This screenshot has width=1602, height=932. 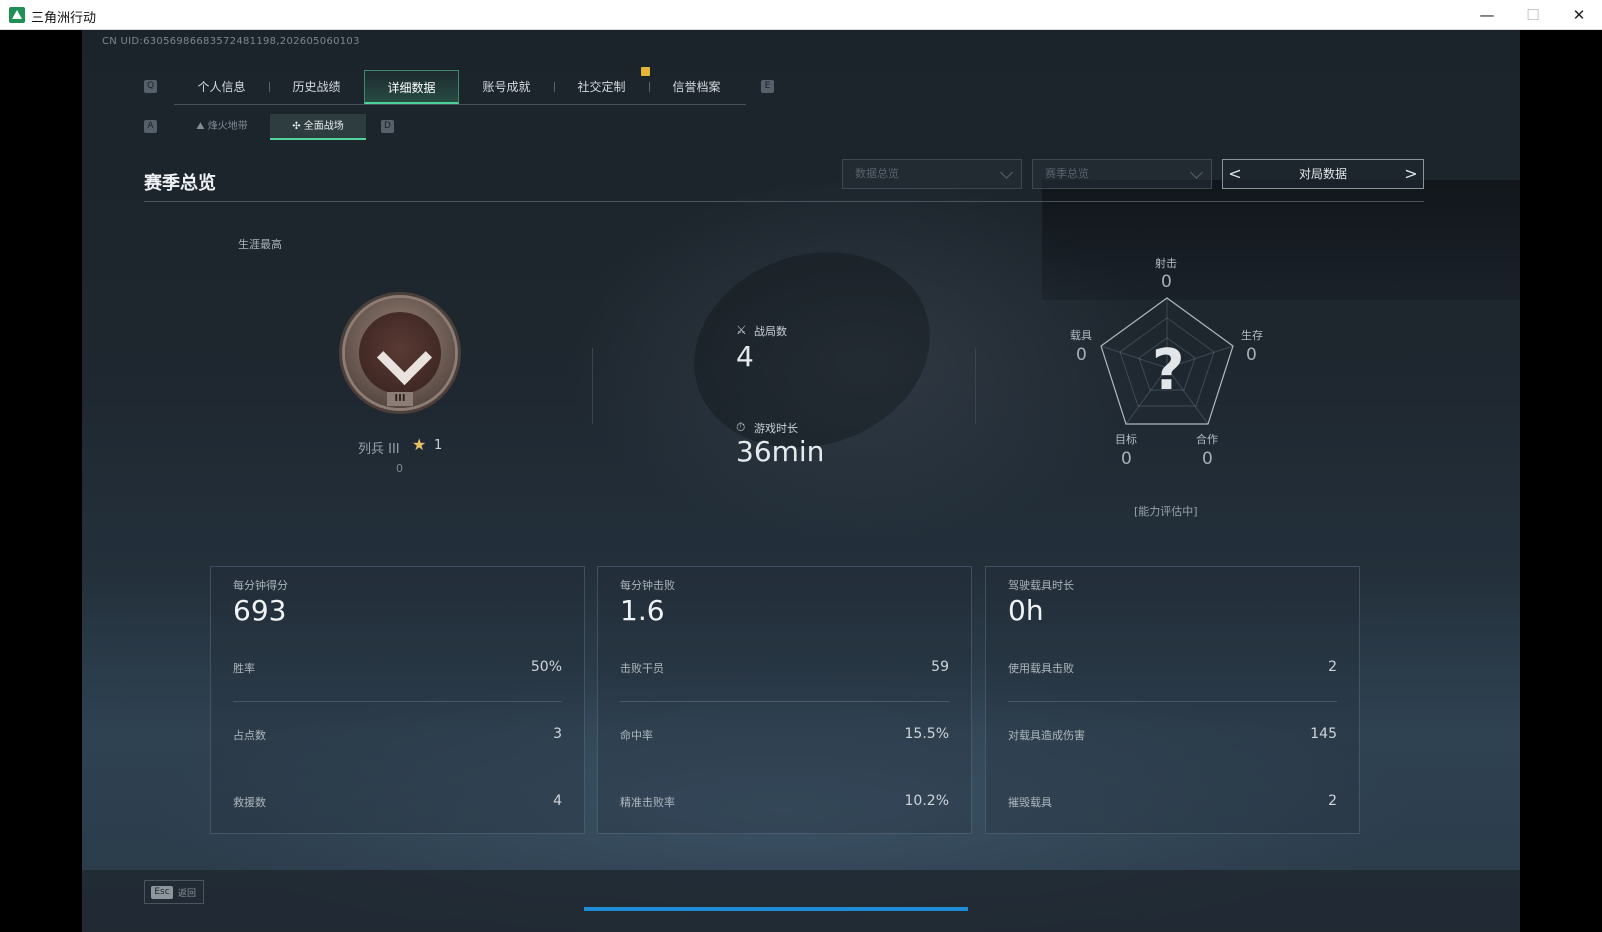 What do you see at coordinates (399, 468) in the screenshot?
I see `rank-score: 0` at bounding box center [399, 468].